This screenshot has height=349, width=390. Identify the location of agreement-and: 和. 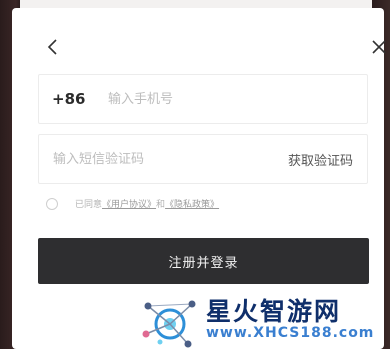
(161, 205).